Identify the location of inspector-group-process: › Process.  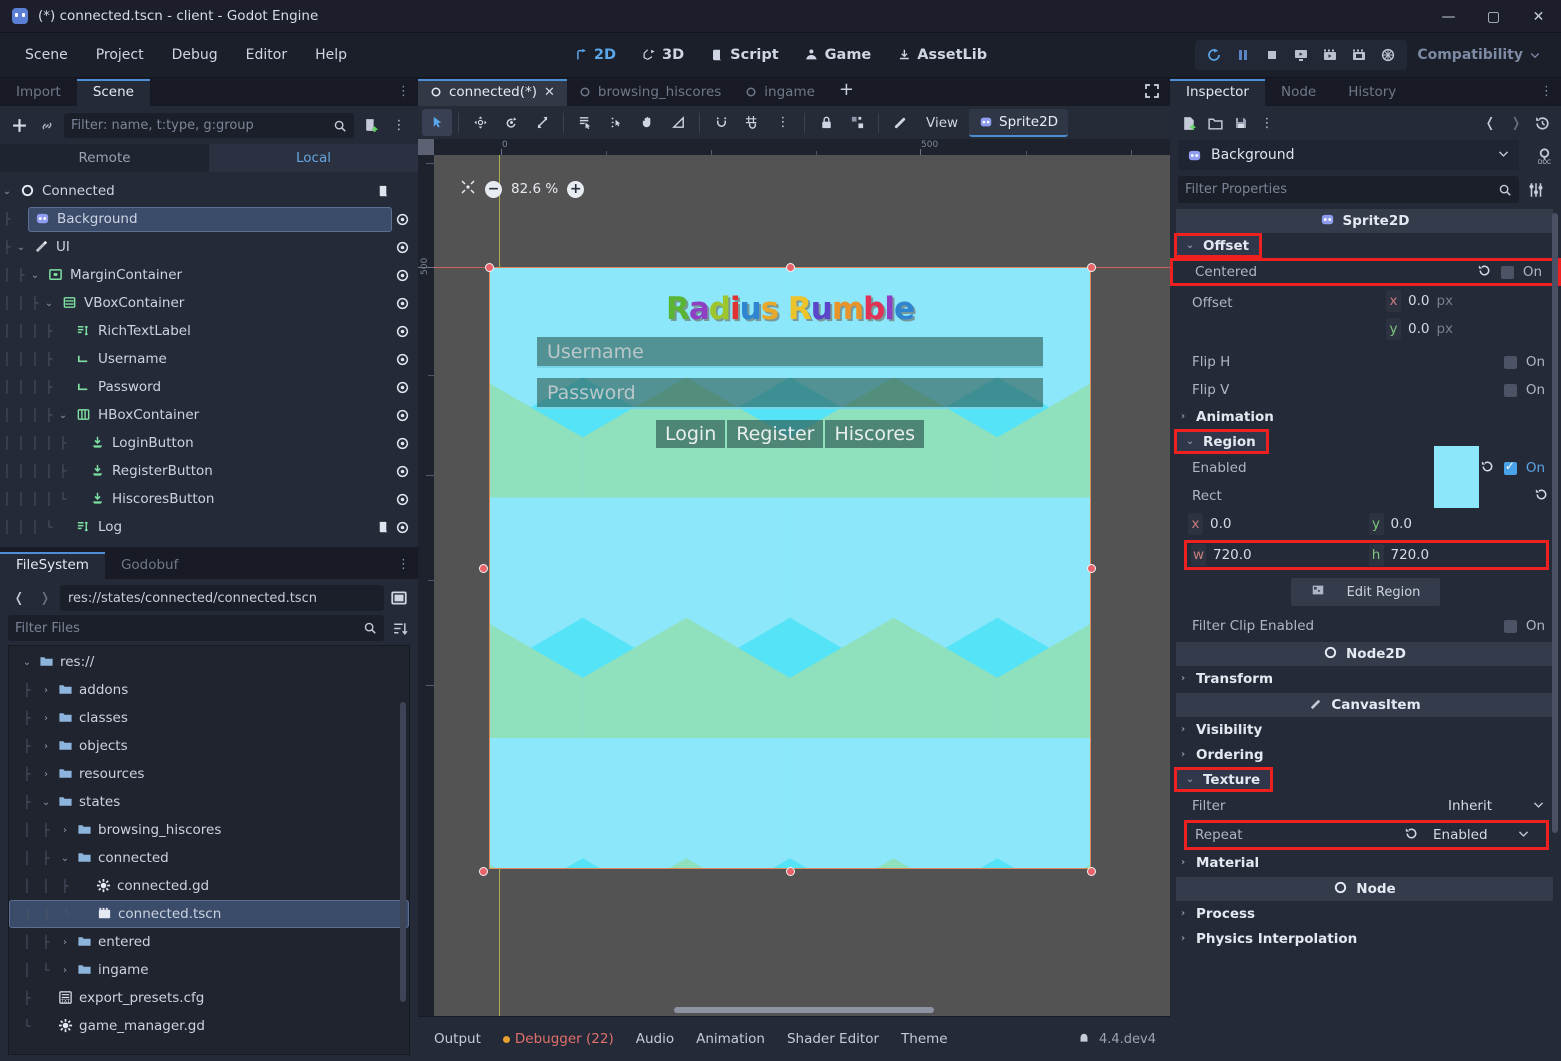
(1365, 913).